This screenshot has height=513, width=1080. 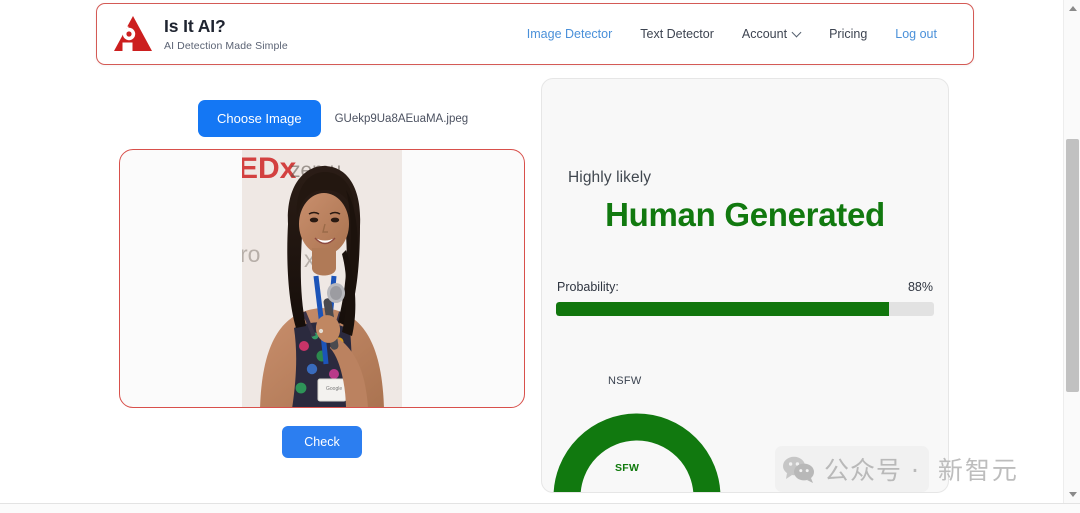 I want to click on verdict-likelihood: Highly likely, so click(x=610, y=177).